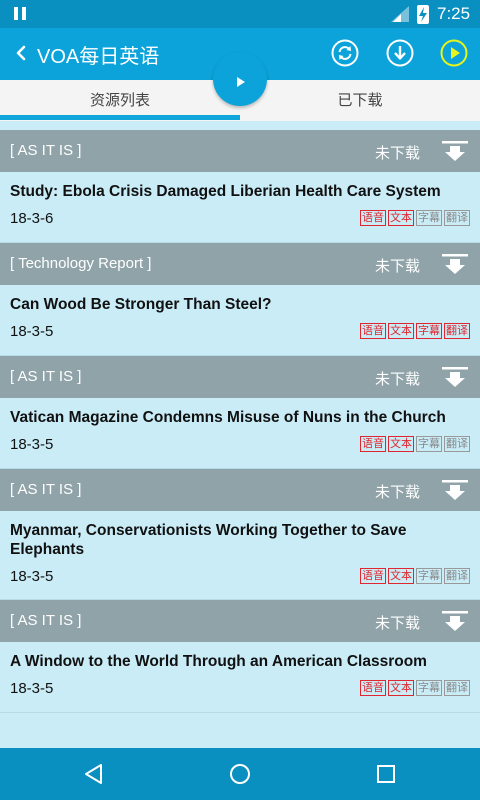 The image size is (480, 800). Describe the element at coordinates (386, 774) in the screenshot. I see `recents-square-icon` at that location.